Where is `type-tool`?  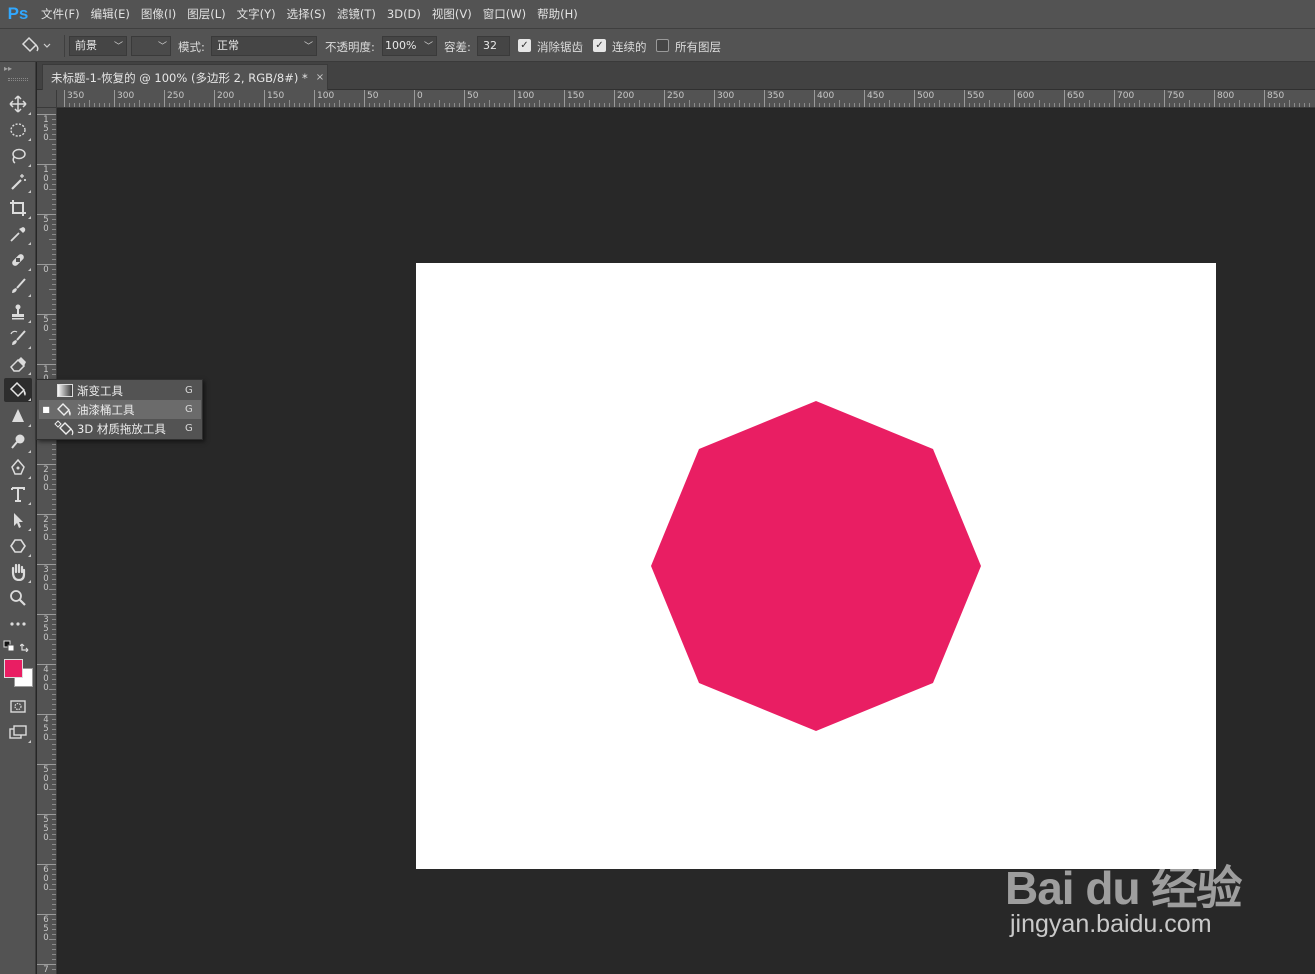
type-tool is located at coordinates (18, 494).